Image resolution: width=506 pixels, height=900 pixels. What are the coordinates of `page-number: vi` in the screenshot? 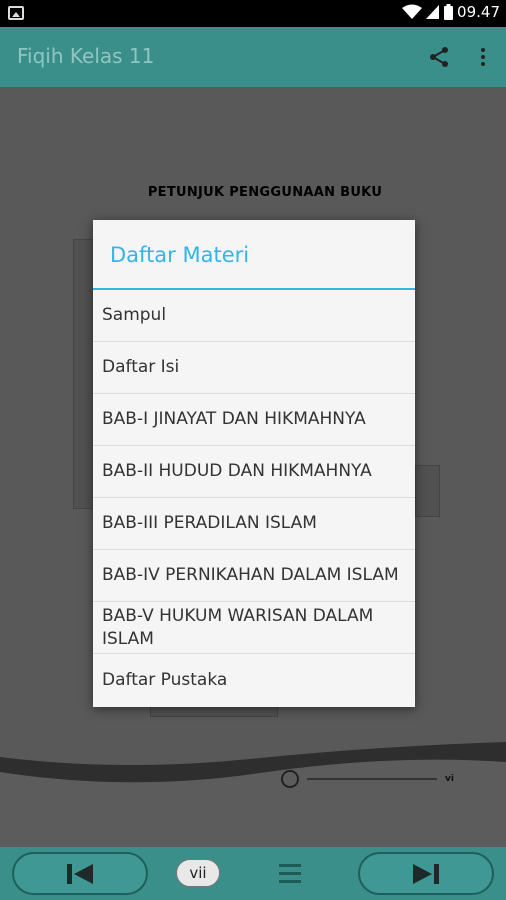 It's located at (449, 779).